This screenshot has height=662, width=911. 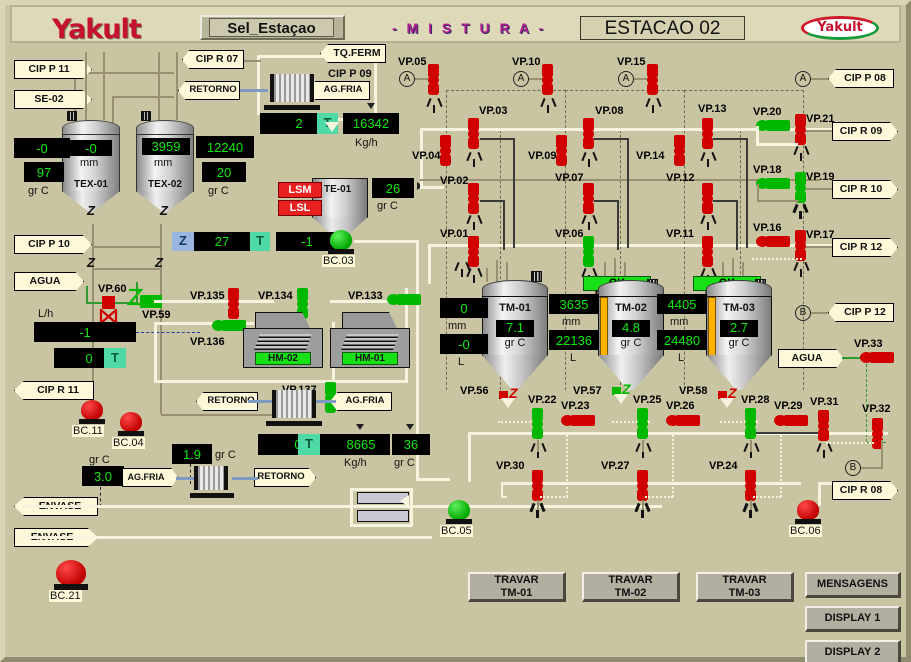 What do you see at coordinates (53, 99) in the screenshot?
I see `tag-se02: SE-02` at bounding box center [53, 99].